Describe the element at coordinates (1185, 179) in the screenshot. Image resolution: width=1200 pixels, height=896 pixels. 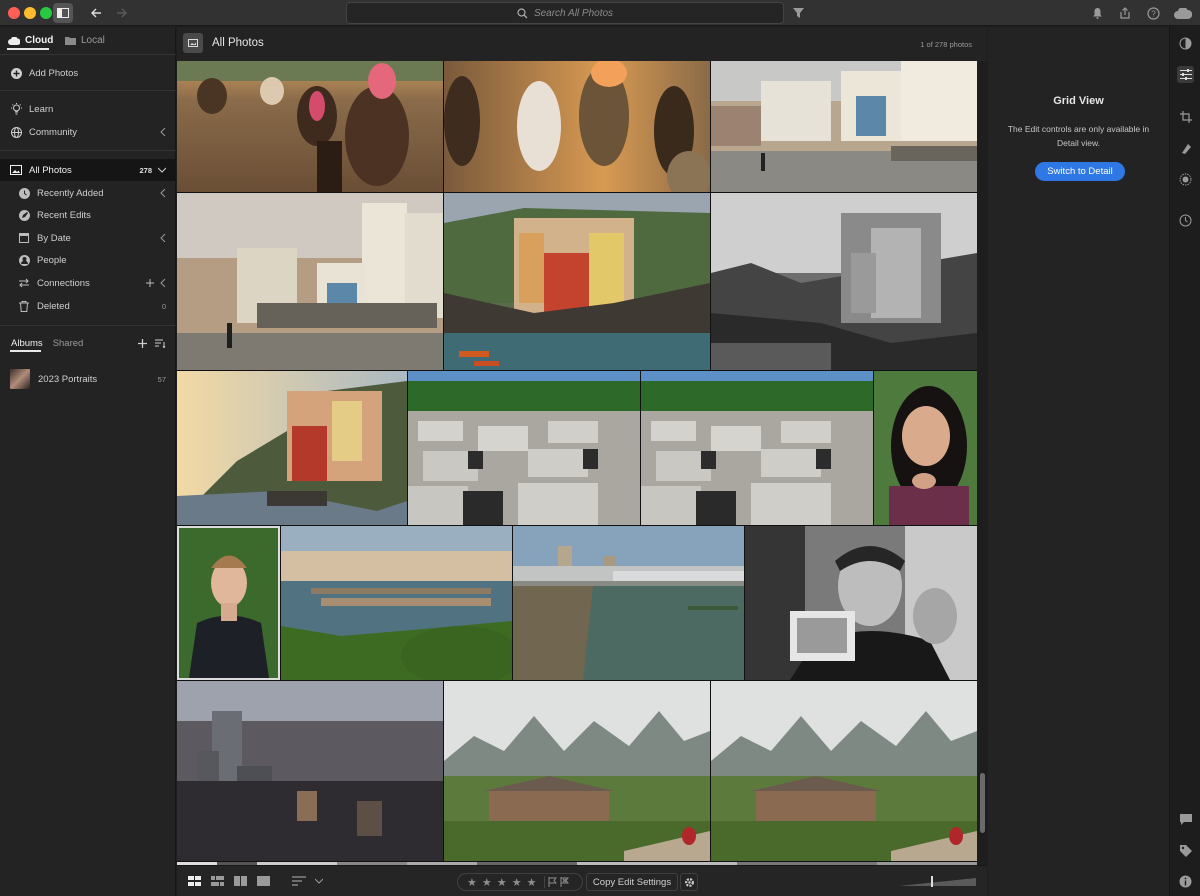
I see `masking-icon` at that location.